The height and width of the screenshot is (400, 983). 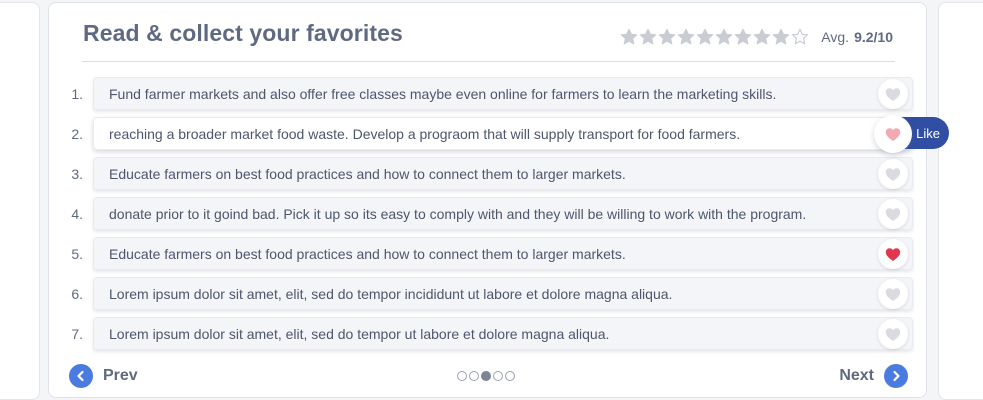 What do you see at coordinates (960, 201) in the screenshot?
I see `next-card-edge` at bounding box center [960, 201].